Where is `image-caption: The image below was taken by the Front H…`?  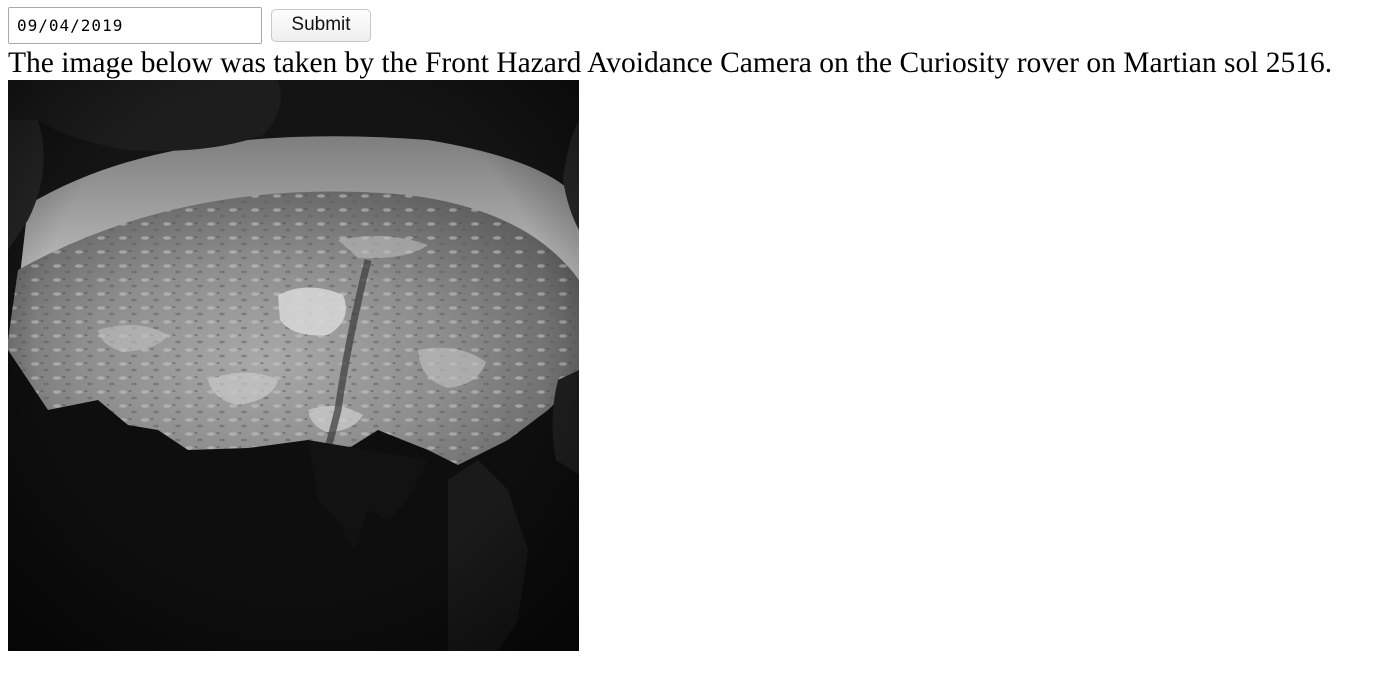
image-caption: The image below was taken by the Front H… is located at coordinates (670, 63).